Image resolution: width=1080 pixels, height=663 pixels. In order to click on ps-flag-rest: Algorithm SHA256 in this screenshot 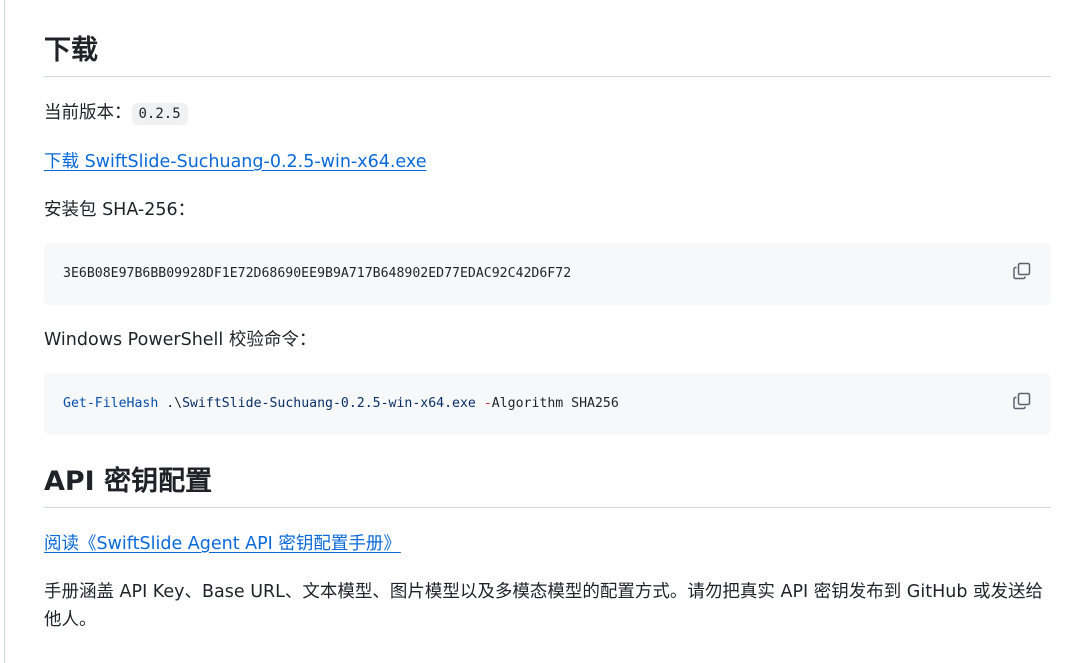, I will do `click(555, 403)`.